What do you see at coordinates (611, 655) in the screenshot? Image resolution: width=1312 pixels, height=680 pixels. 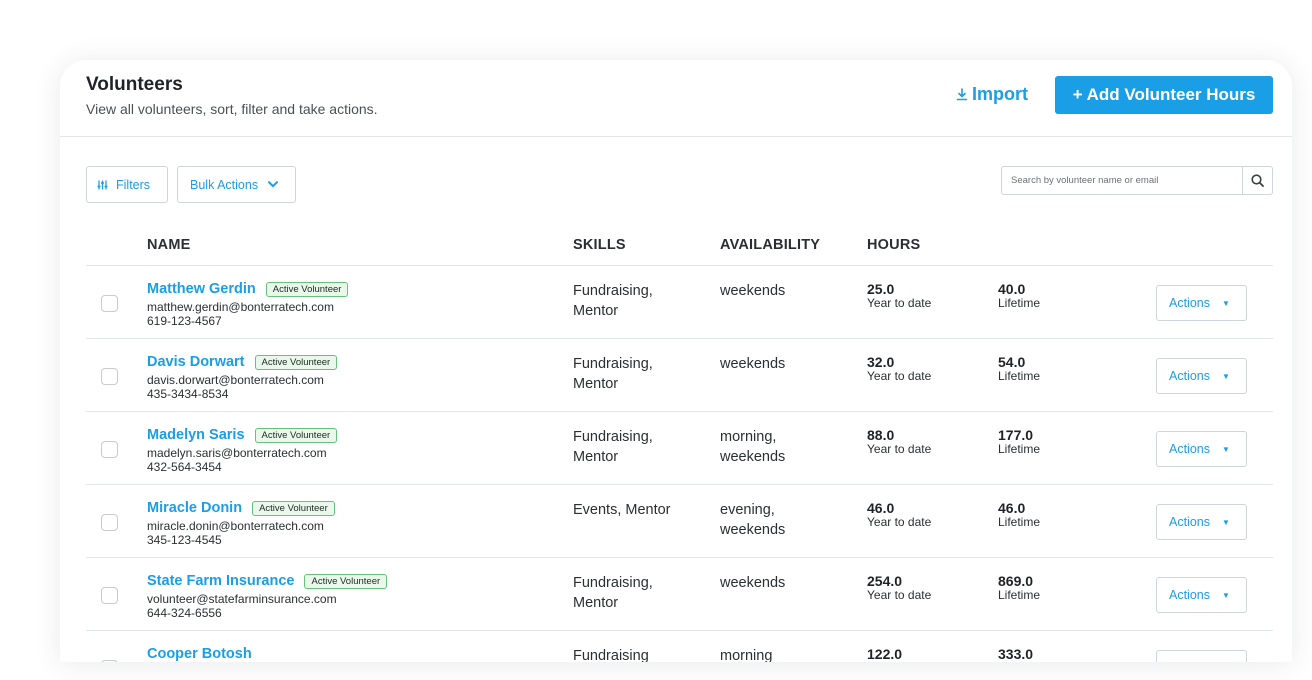 I see `volunteer-skills: Fundraising` at bounding box center [611, 655].